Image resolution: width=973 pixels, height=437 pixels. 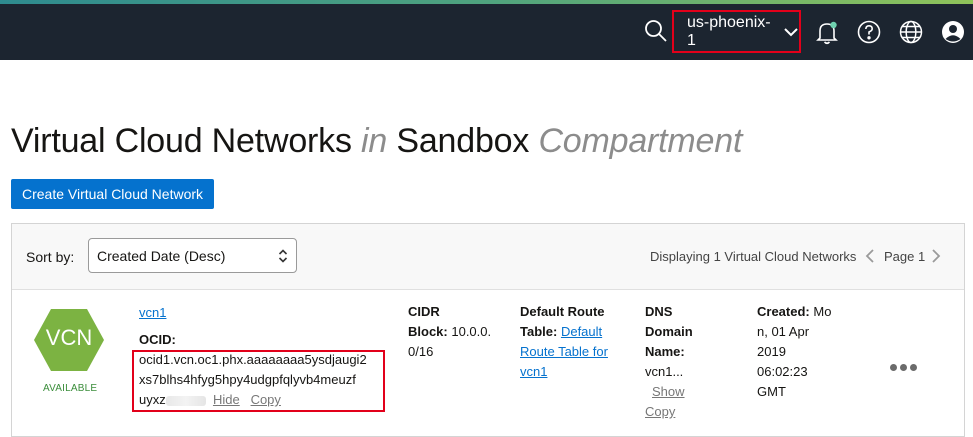 What do you see at coordinates (905, 256) in the screenshot?
I see `page-number: Page 1` at bounding box center [905, 256].